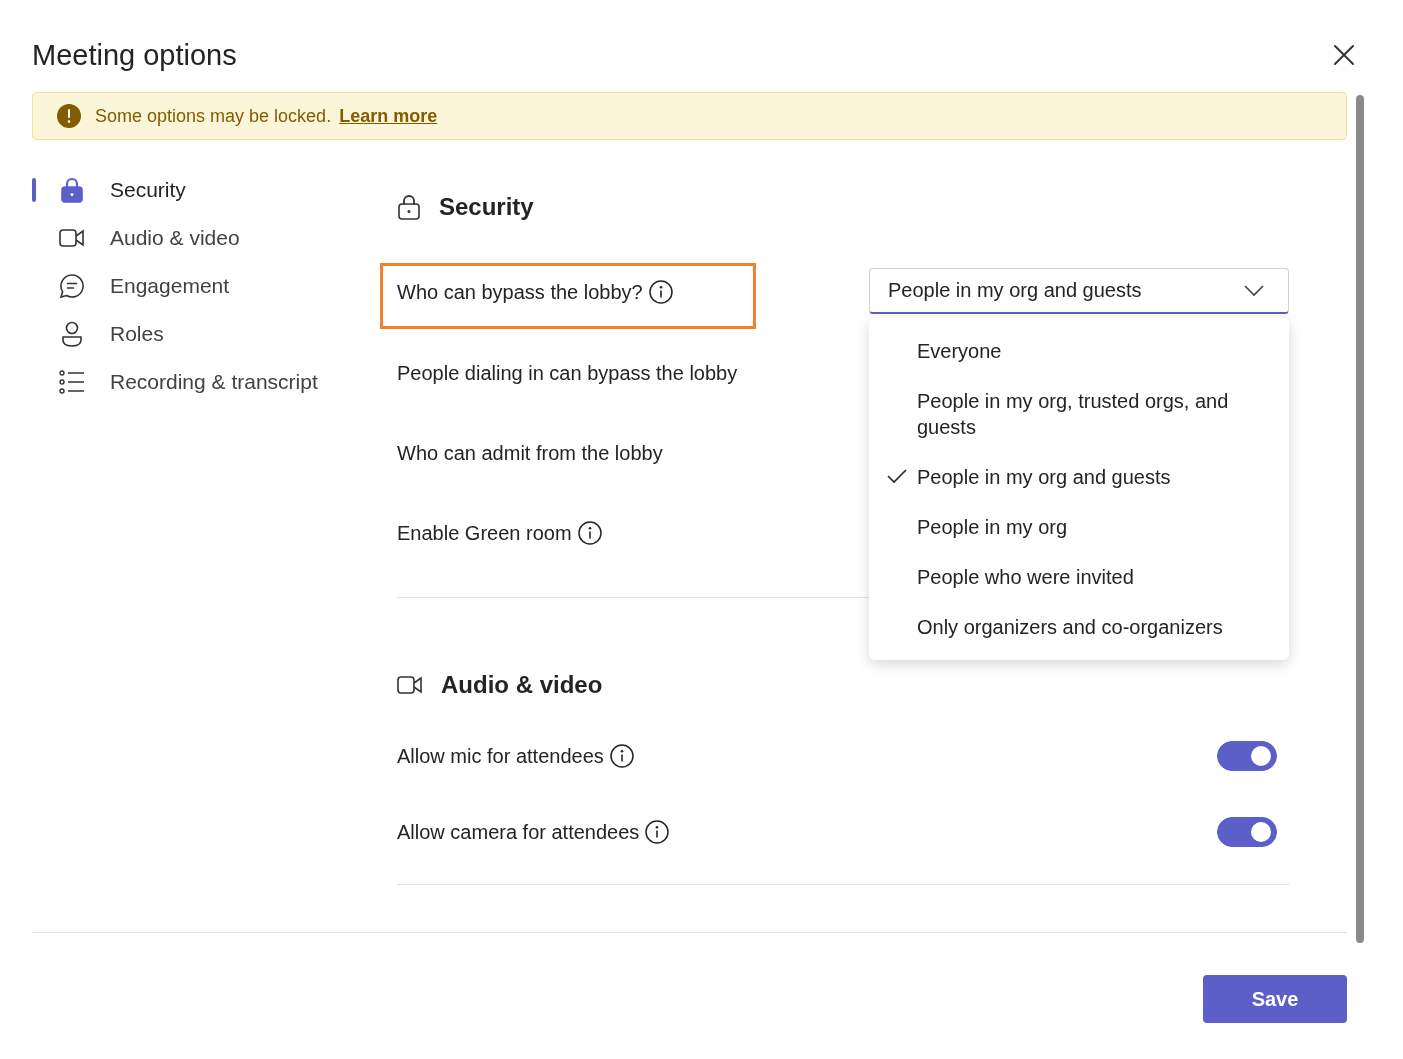  What do you see at coordinates (522, 685) in the screenshot?
I see `section-title: Audio & video` at bounding box center [522, 685].